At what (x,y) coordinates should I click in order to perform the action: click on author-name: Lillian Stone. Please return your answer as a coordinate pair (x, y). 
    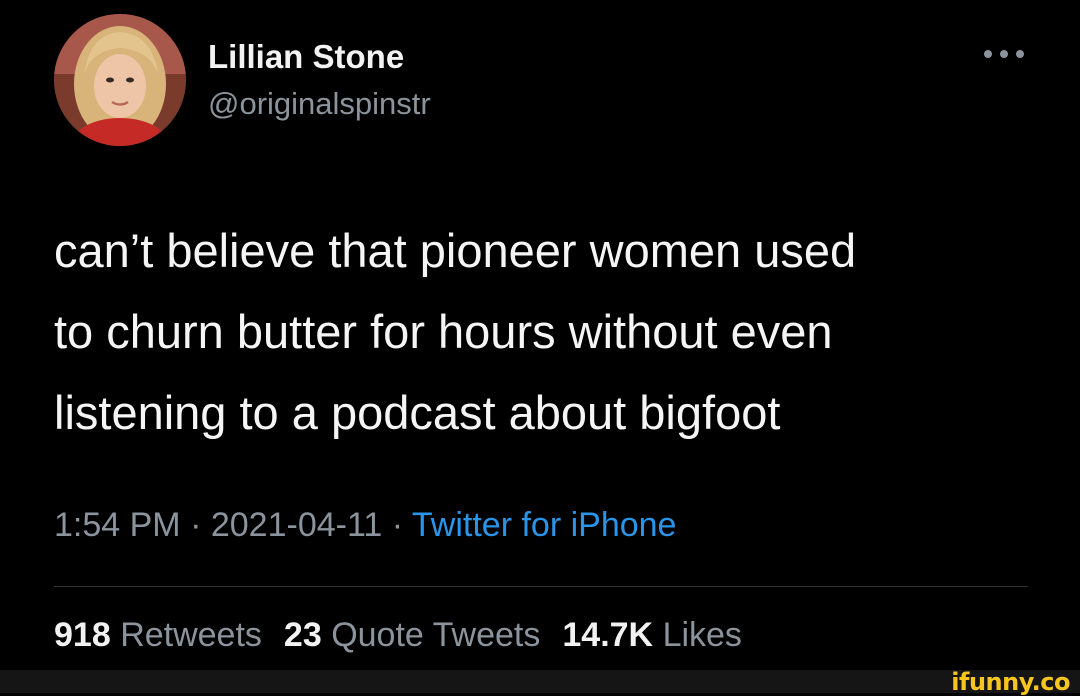
    Looking at the image, I should click on (306, 57).